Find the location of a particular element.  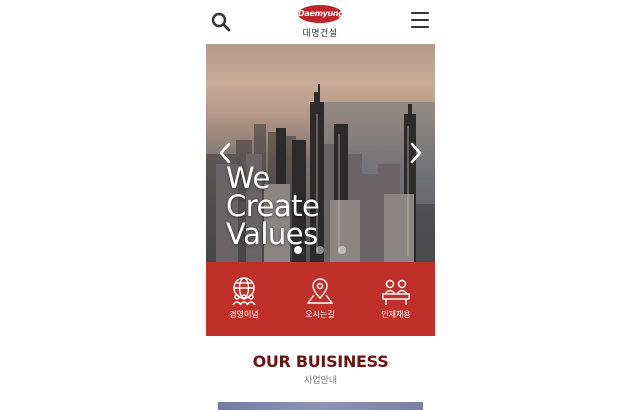

logo-mark: Daemyung is located at coordinates (321, 14).